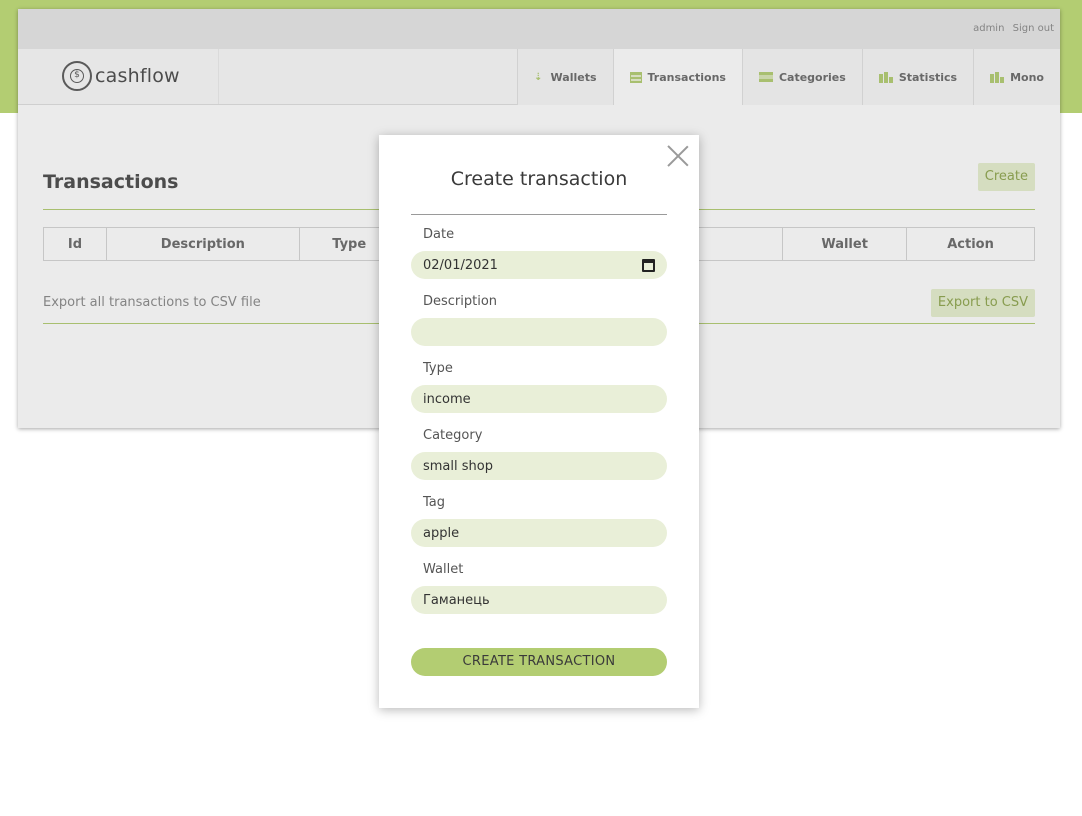  Describe the element at coordinates (678, 156) in the screenshot. I see `close-icon` at that location.